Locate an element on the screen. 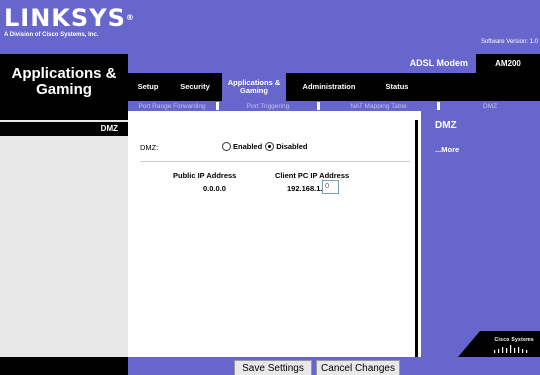 This screenshot has height=375, width=540. footer-bar: Save Settings Cancel Changes is located at coordinates (334, 366).